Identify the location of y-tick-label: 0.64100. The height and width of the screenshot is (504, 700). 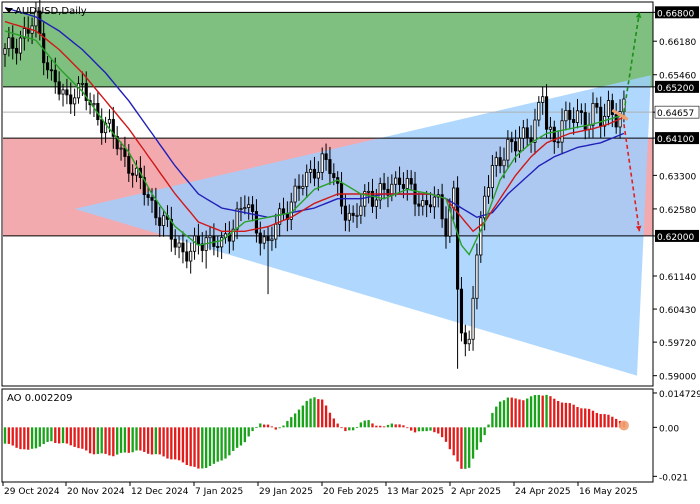
(675, 140).